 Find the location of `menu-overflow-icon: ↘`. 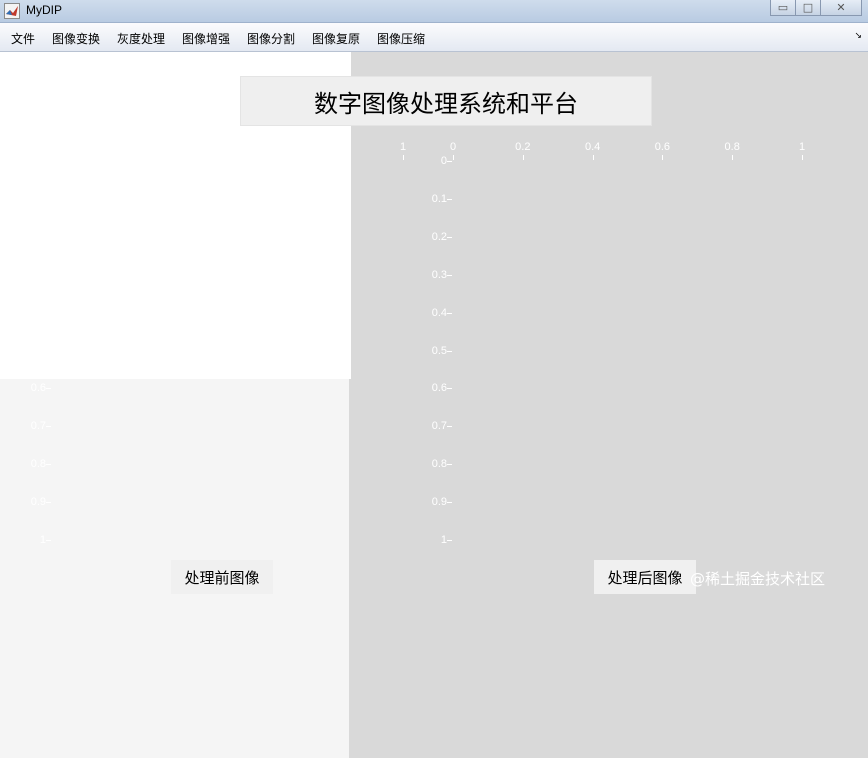

menu-overflow-icon: ↘ is located at coordinates (858, 36).